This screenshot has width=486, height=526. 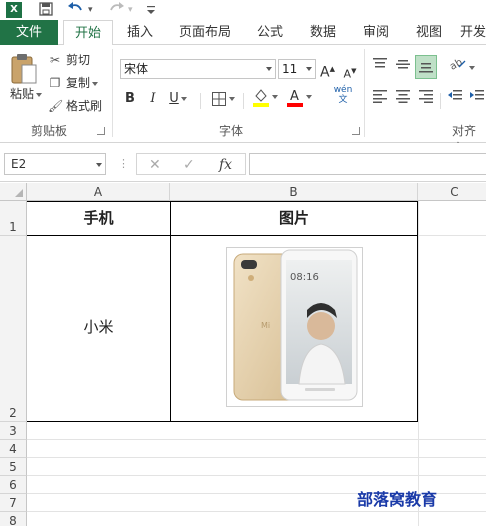 I want to click on text-orientation-icon: ab, so click(x=457, y=65).